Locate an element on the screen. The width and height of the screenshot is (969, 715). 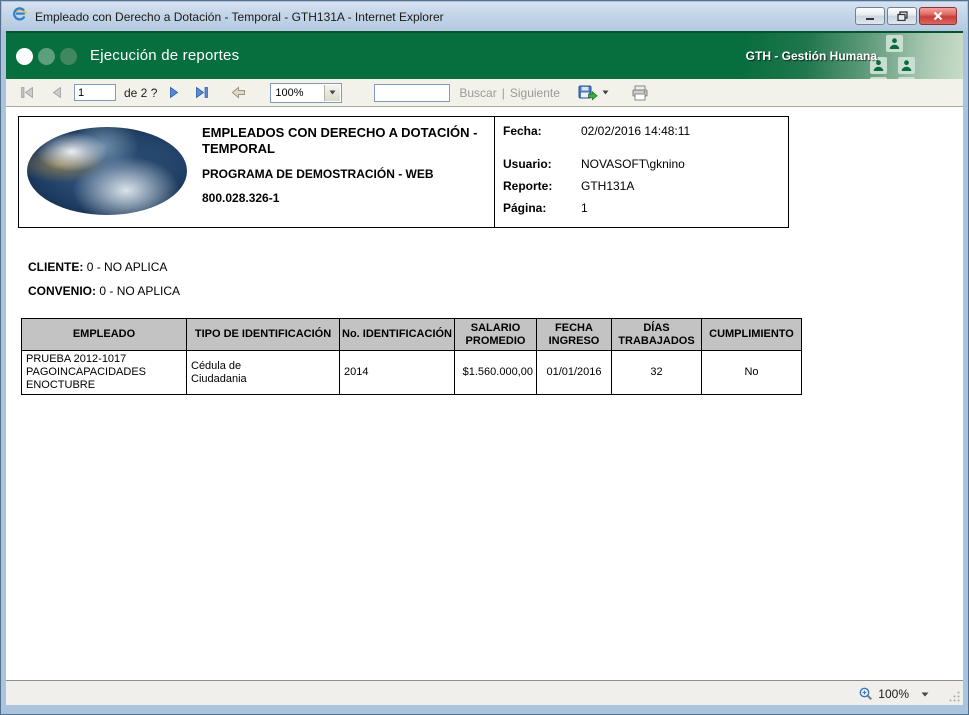
back-arrow-icon is located at coordinates (239, 92).